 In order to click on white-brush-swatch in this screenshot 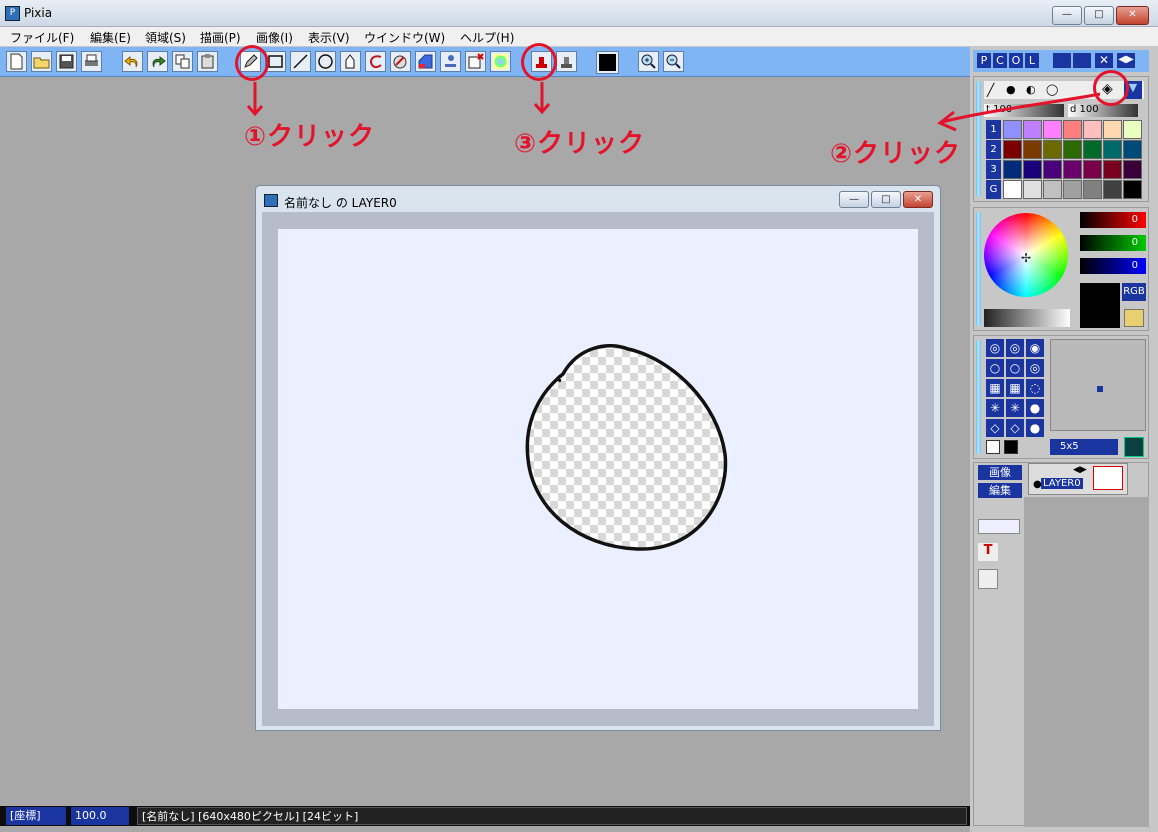, I will do `click(993, 447)`.